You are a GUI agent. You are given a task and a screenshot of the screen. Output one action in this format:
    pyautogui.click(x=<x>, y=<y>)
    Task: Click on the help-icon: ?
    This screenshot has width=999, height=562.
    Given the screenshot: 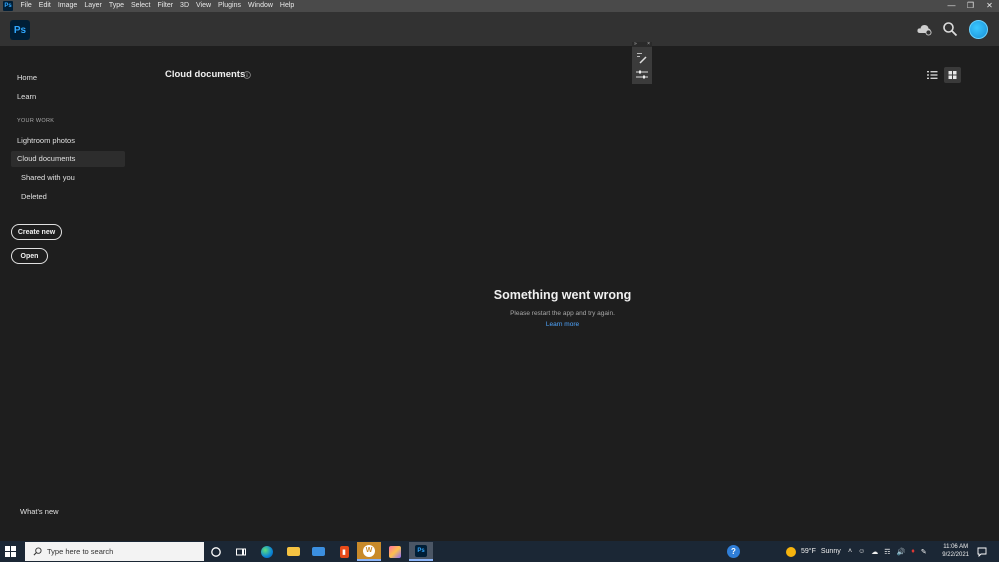 What is the action you would take?
    pyautogui.click(x=733, y=551)
    